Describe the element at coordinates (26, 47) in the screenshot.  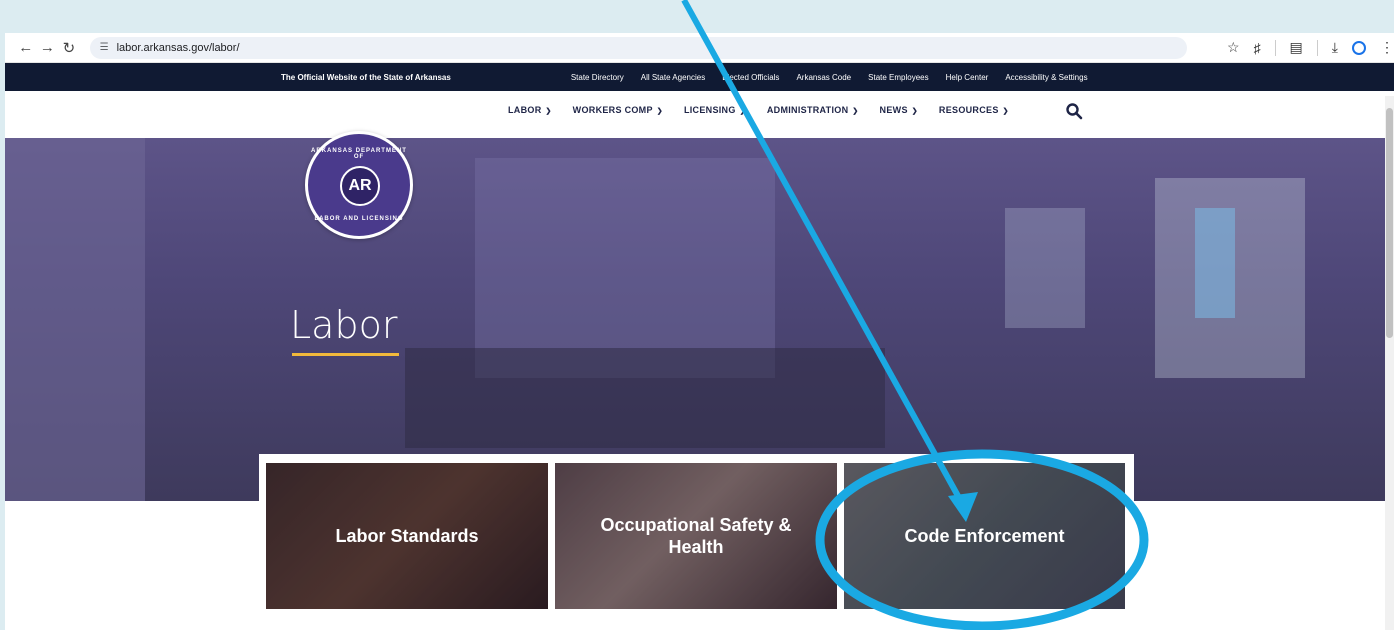
I see `back-icon: ←` at that location.